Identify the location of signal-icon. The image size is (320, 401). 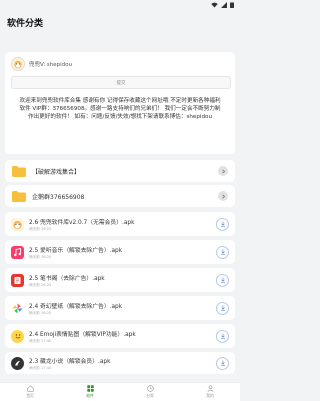
(224, 5).